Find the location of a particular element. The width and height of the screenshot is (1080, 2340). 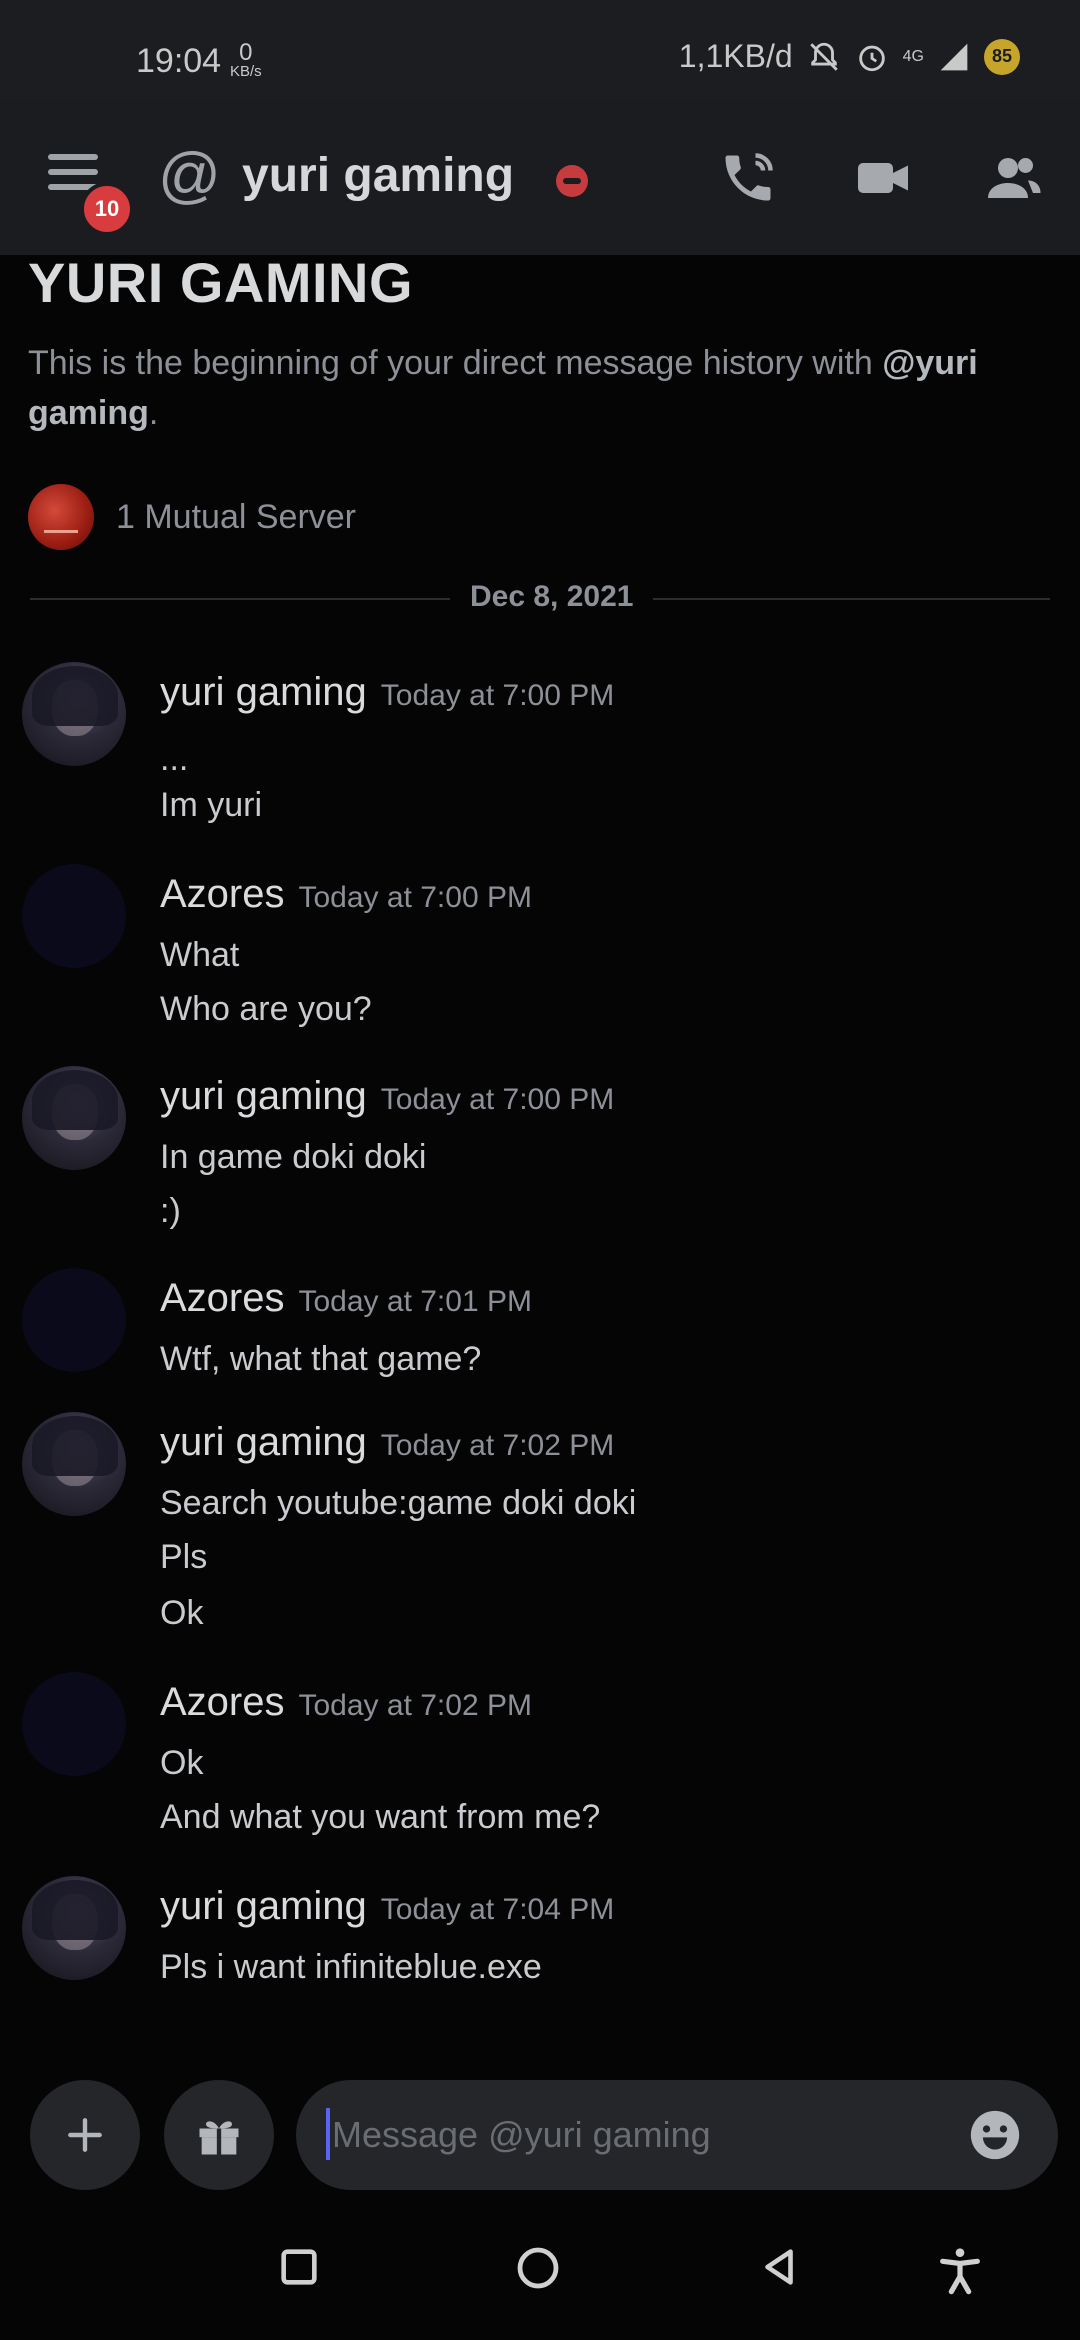

accessibility-icon is located at coordinates (960, 2270).